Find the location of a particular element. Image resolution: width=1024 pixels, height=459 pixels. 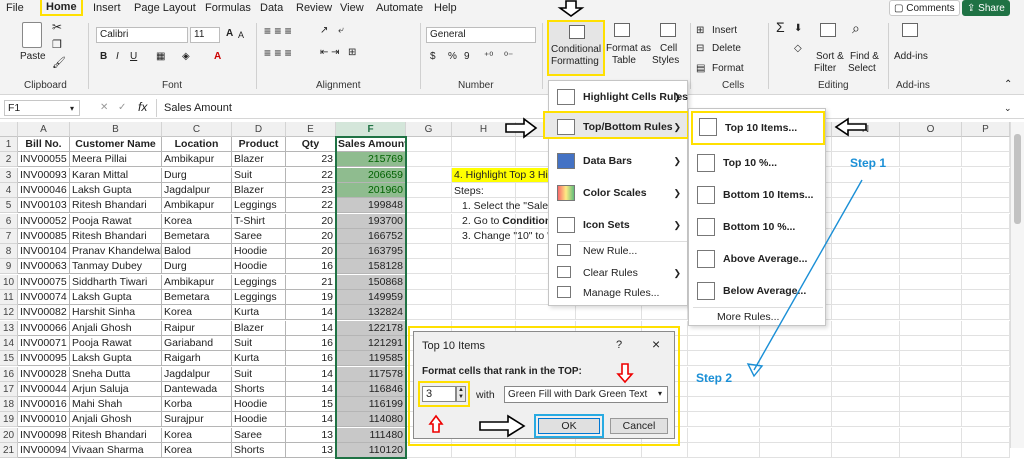

arrow-ok-icon is located at coordinates (502, 426).